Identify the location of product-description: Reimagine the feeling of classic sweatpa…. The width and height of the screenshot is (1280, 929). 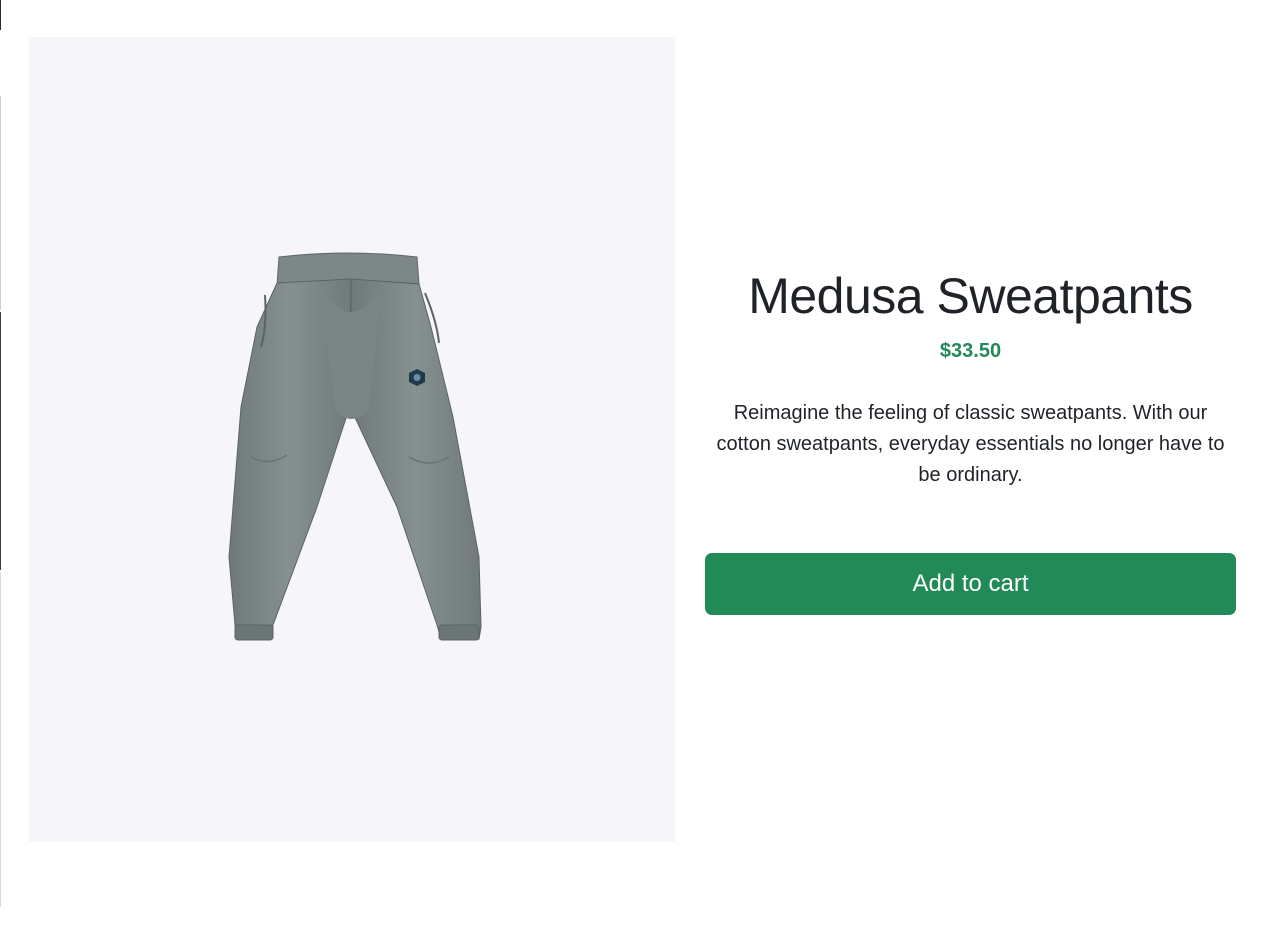
(970, 444).